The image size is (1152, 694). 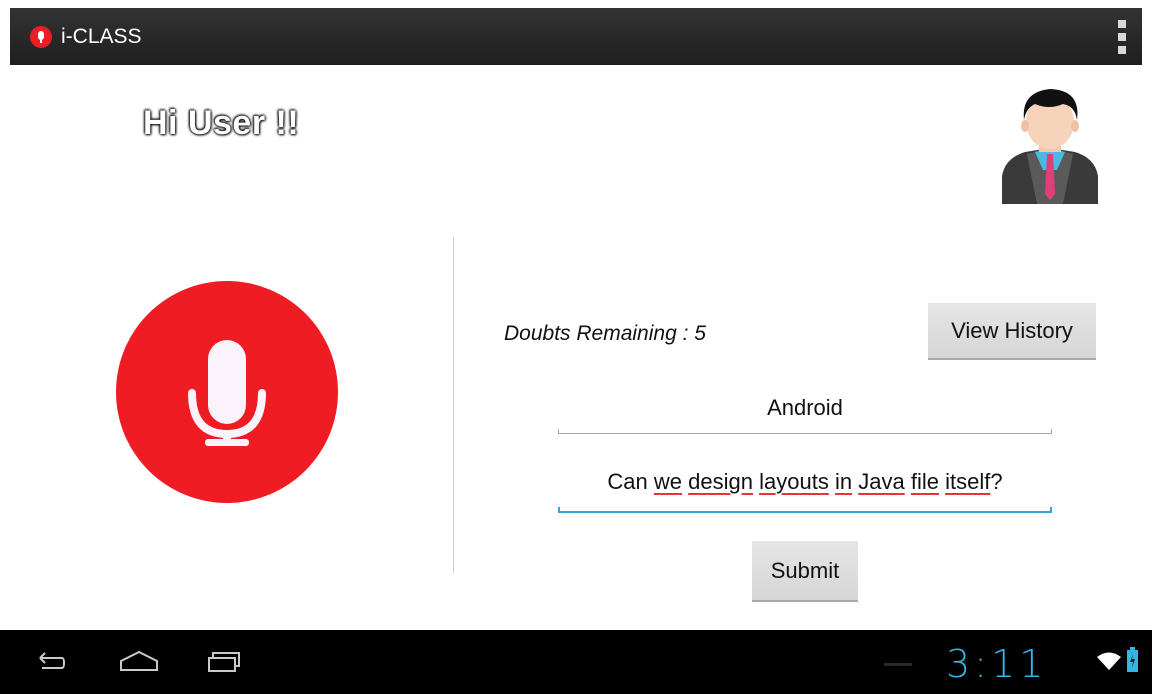 I want to click on question-word: in, so click(x=843, y=481).